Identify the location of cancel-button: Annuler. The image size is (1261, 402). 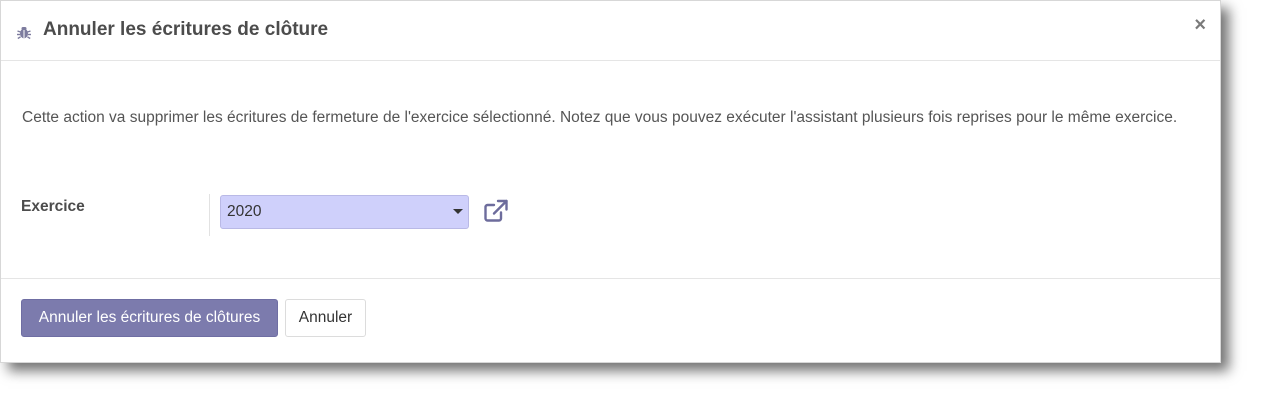
(325, 318).